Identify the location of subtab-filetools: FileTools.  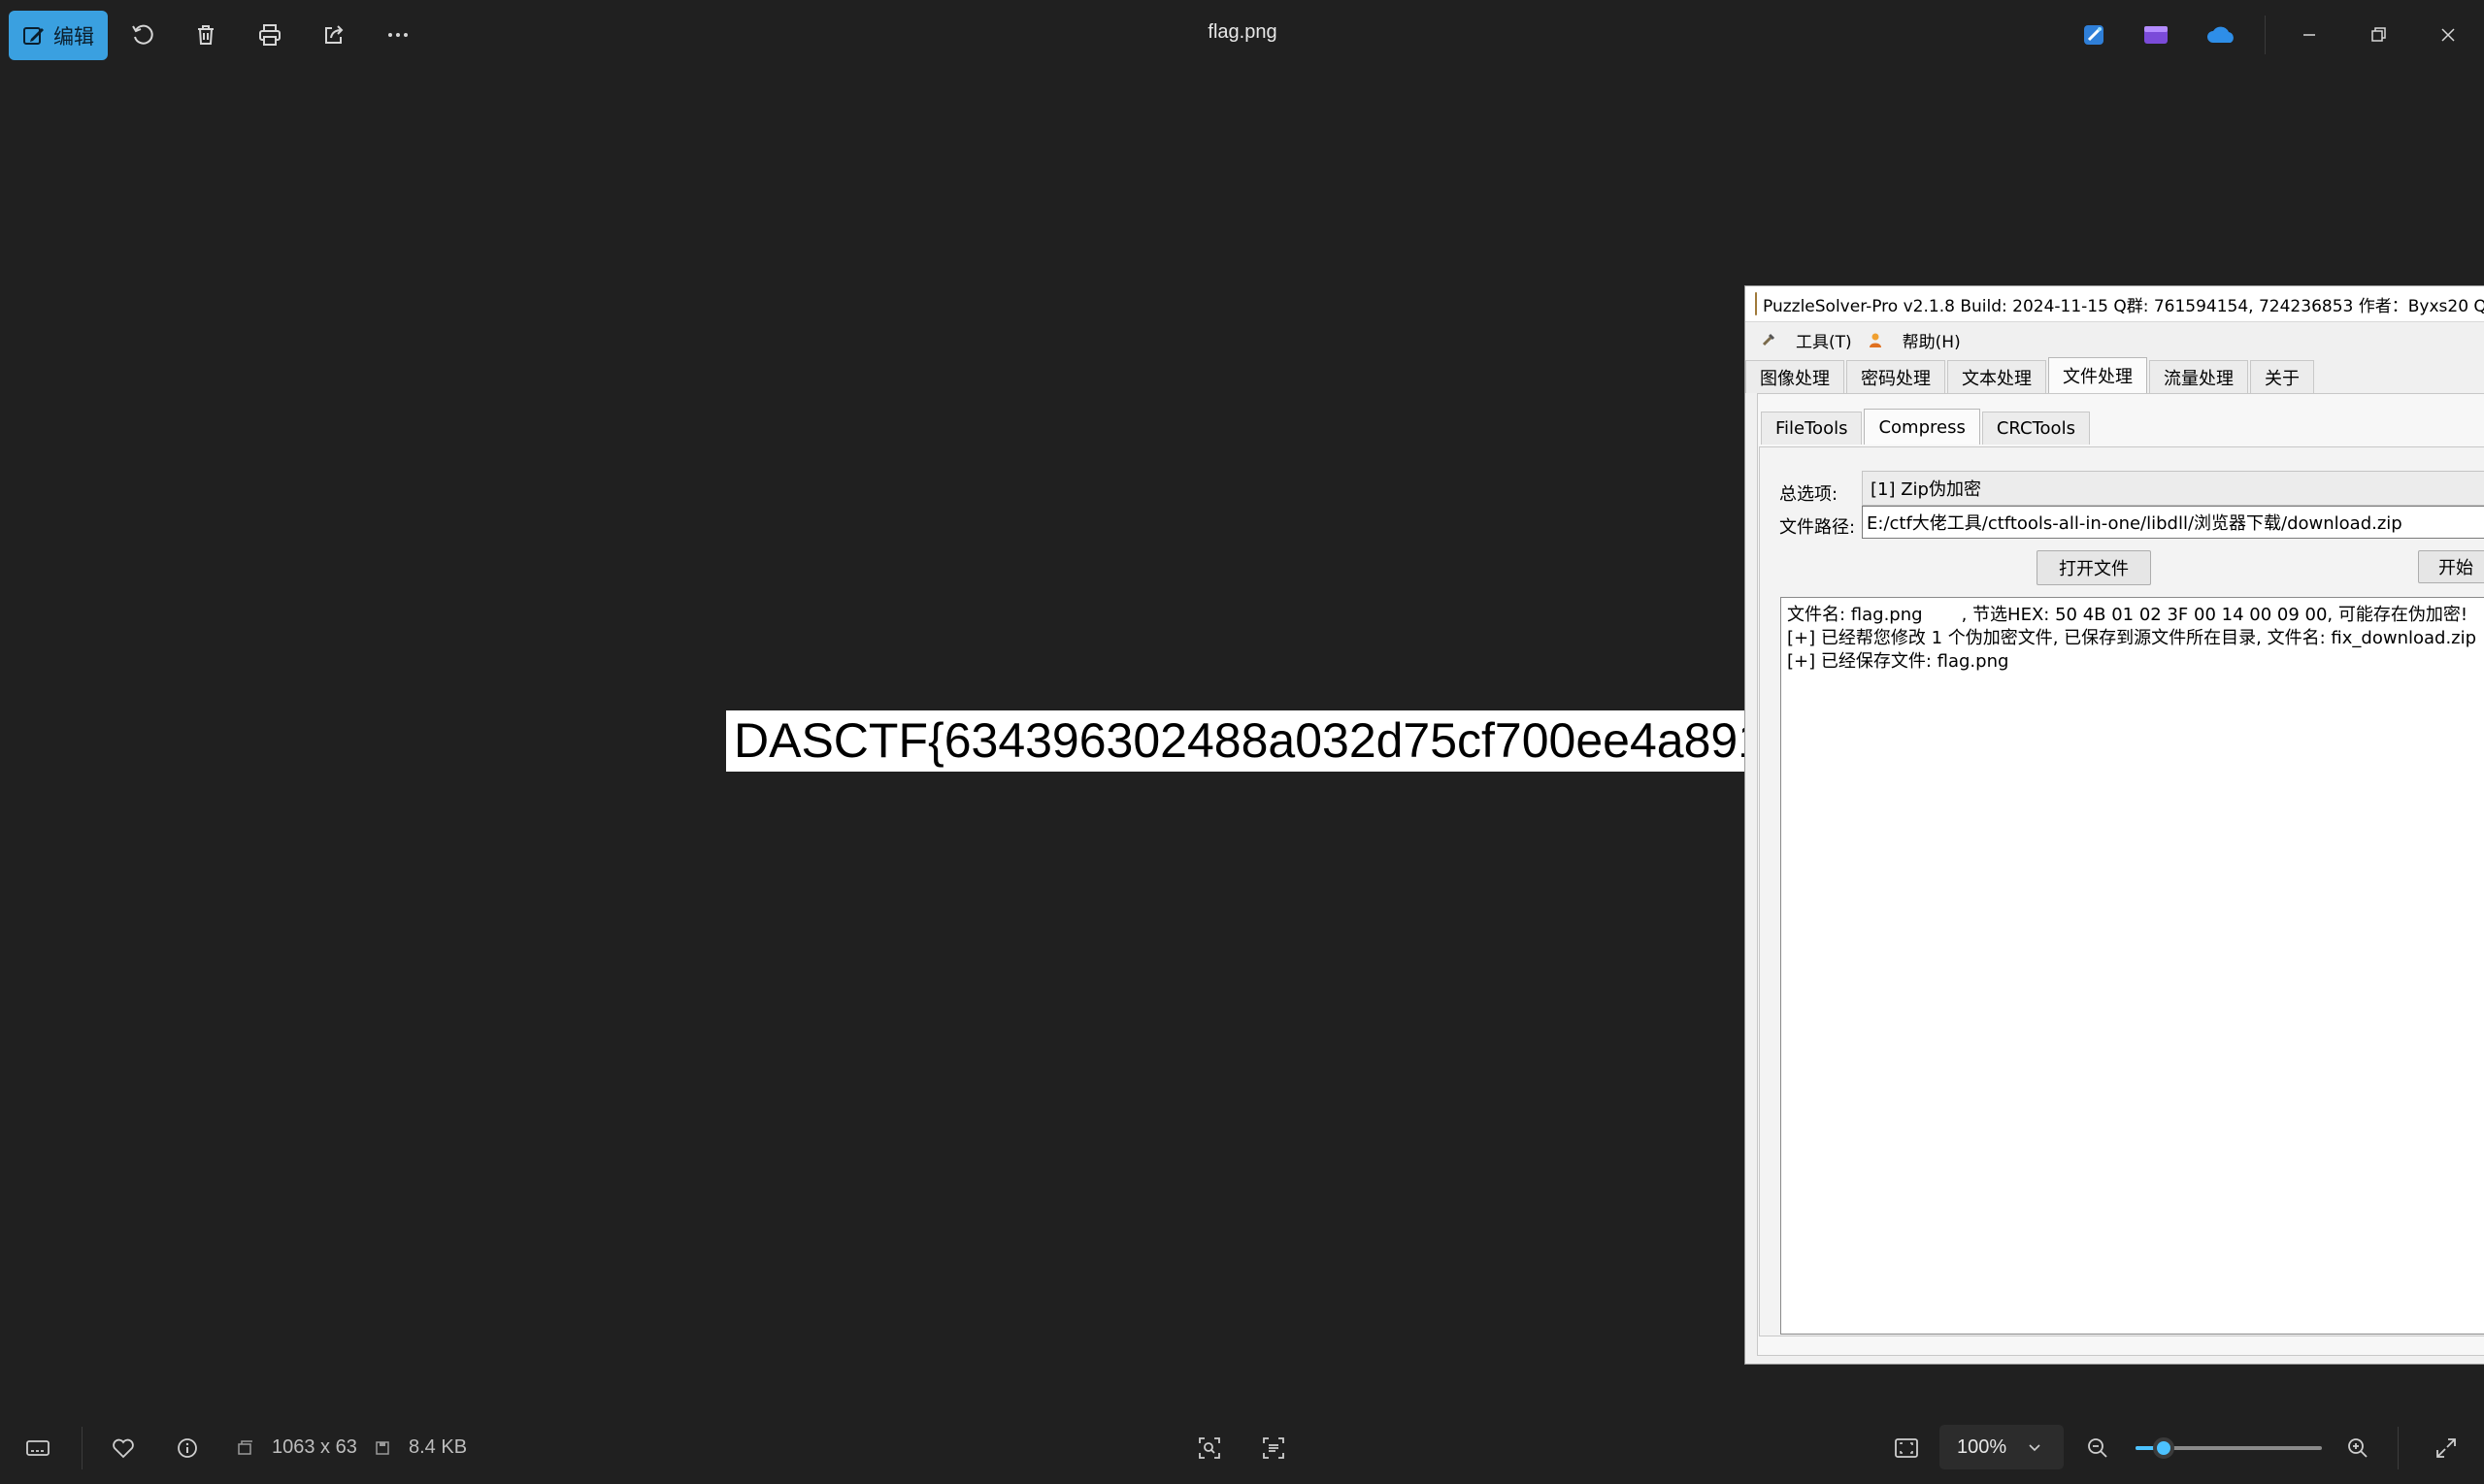
(1812, 428).